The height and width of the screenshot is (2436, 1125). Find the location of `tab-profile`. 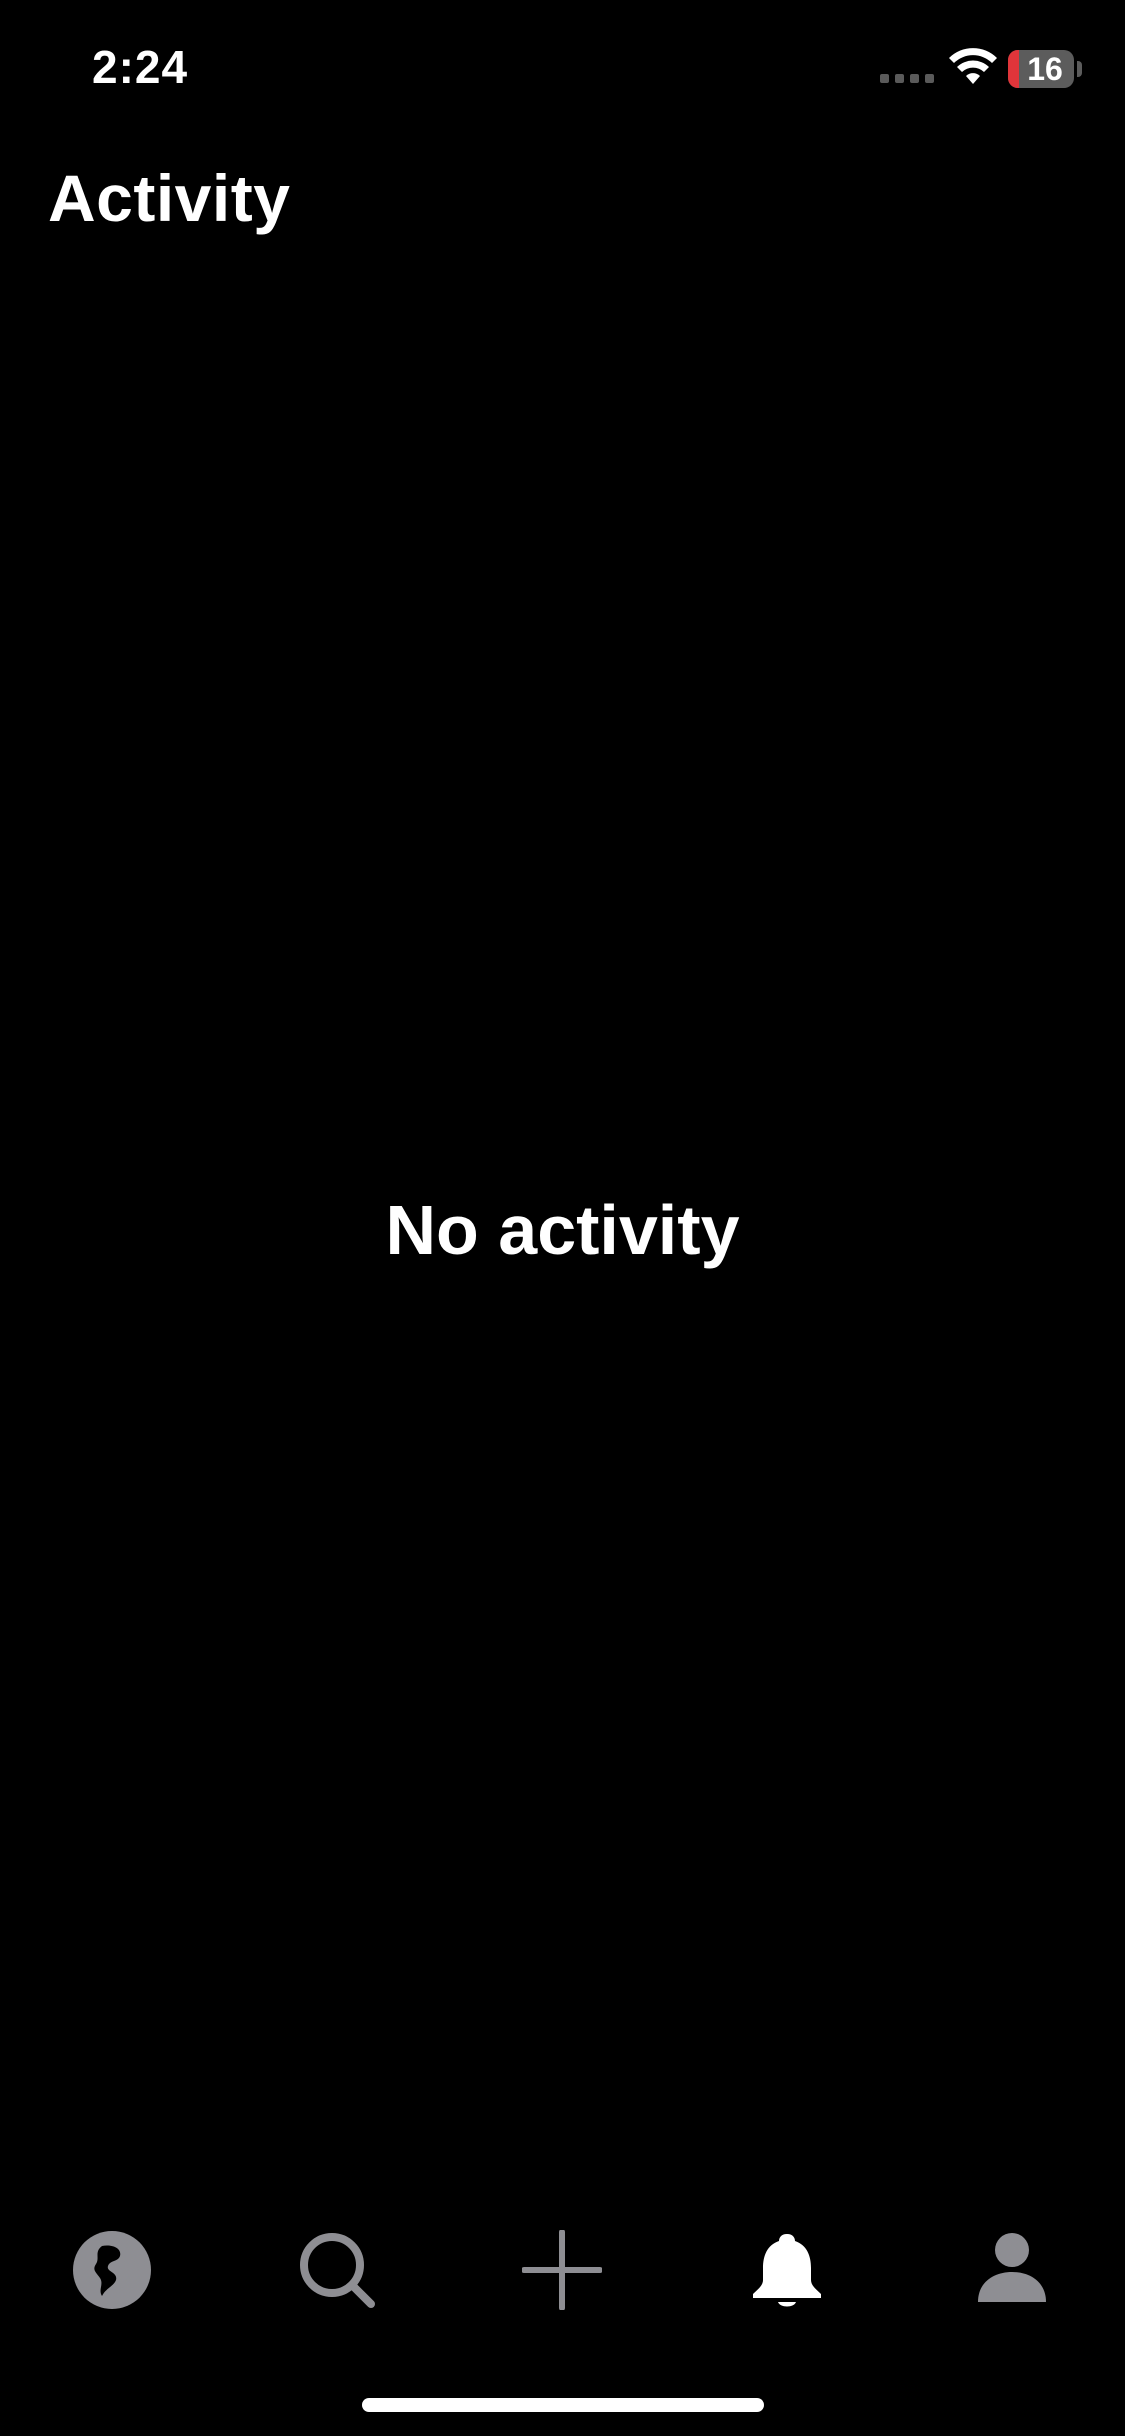

tab-profile is located at coordinates (1012, 2270).